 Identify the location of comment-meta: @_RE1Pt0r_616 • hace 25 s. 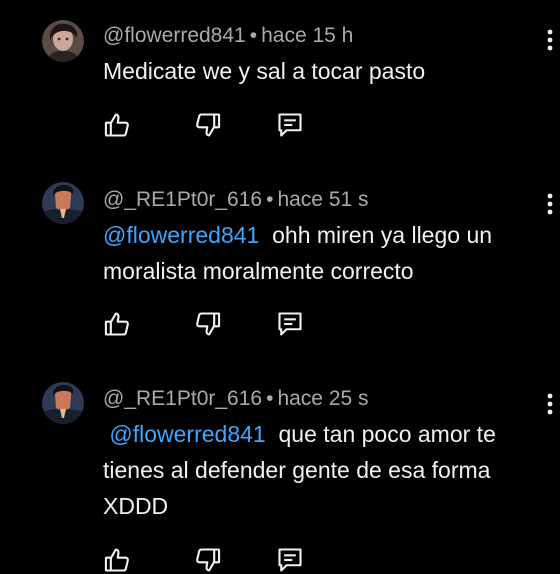
(236, 399).